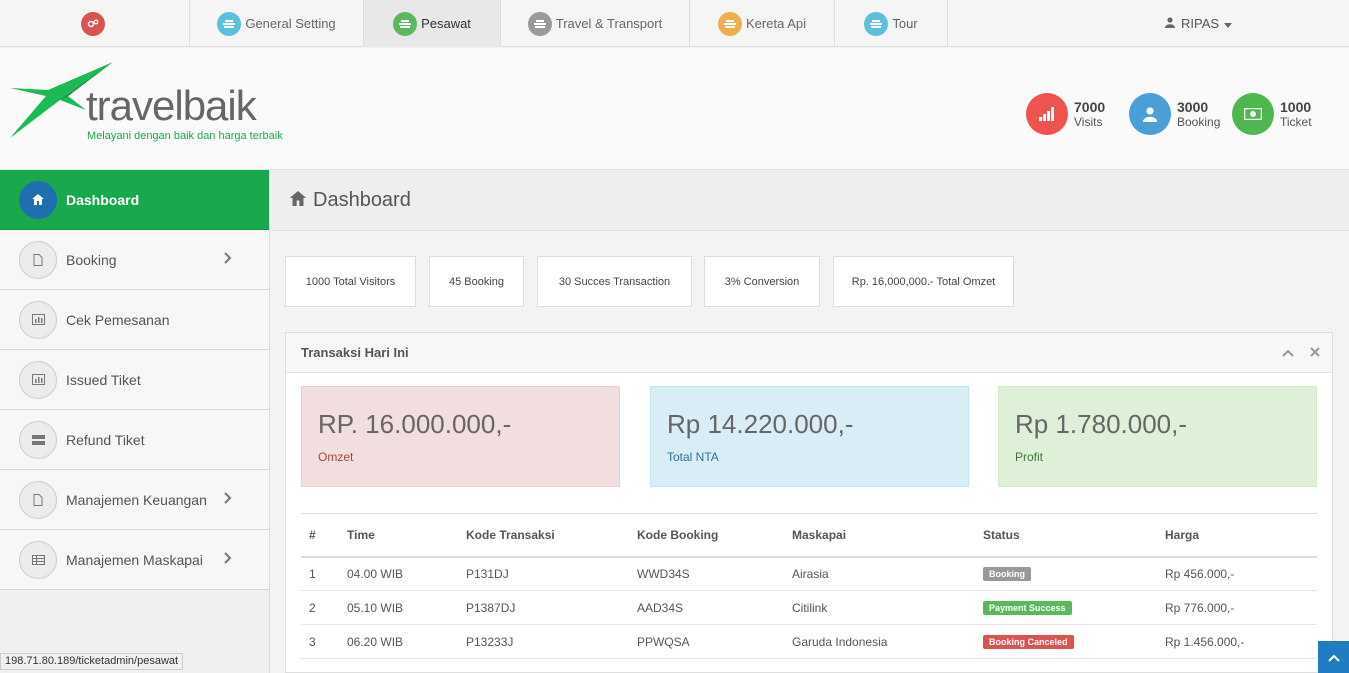 The height and width of the screenshot is (673, 1349). What do you see at coordinates (810, 200) in the screenshot?
I see `page-title: Dashboard` at bounding box center [810, 200].